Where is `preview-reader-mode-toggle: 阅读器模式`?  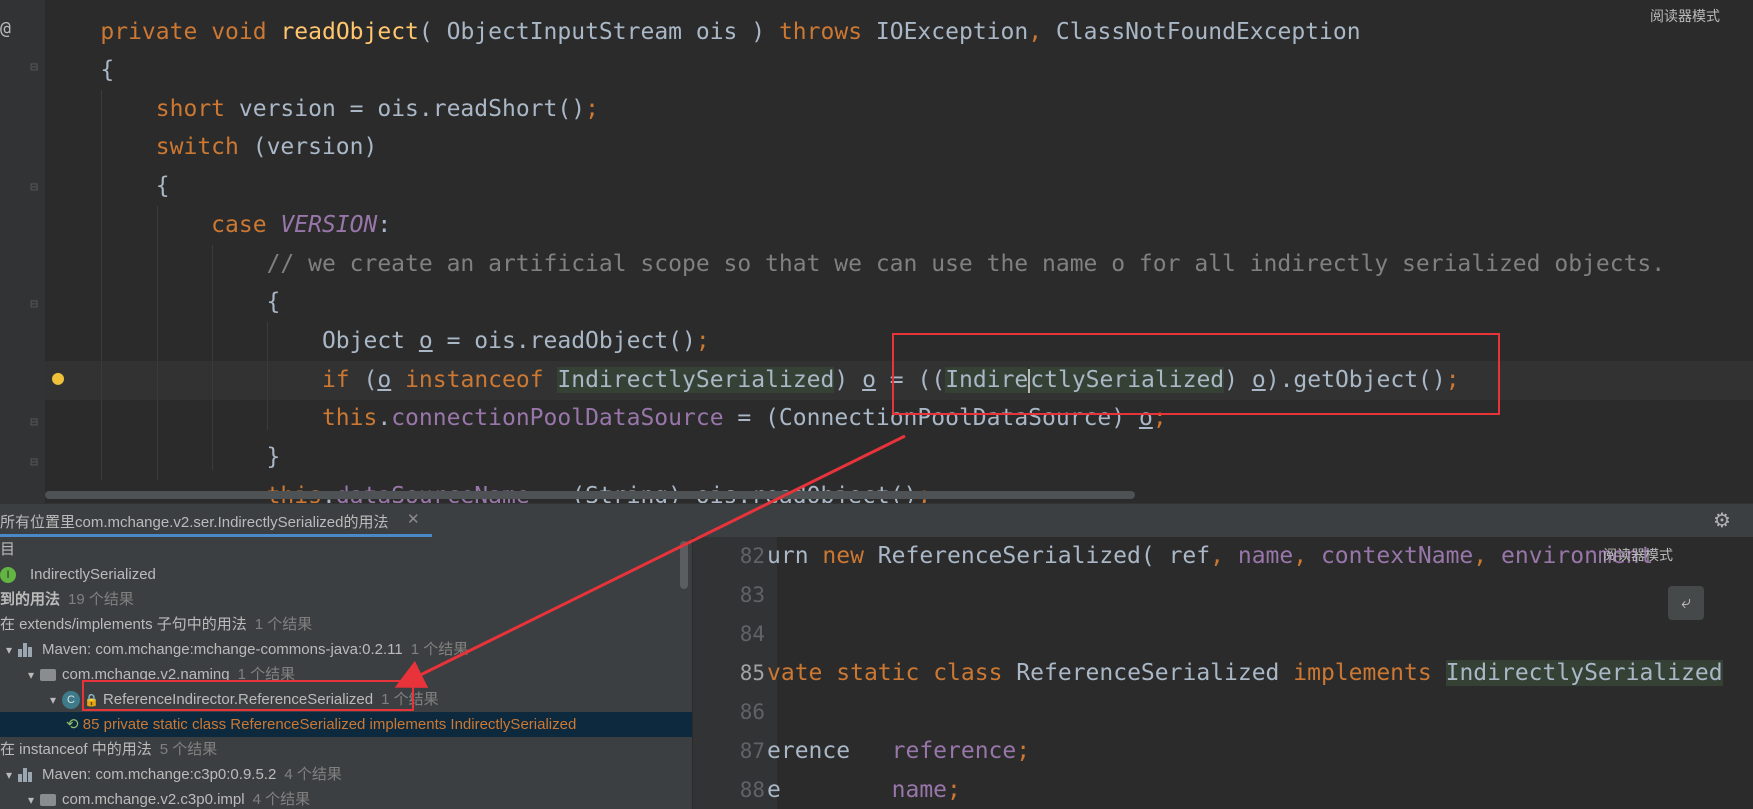 preview-reader-mode-toggle: 阅读器模式 is located at coordinates (1638, 555).